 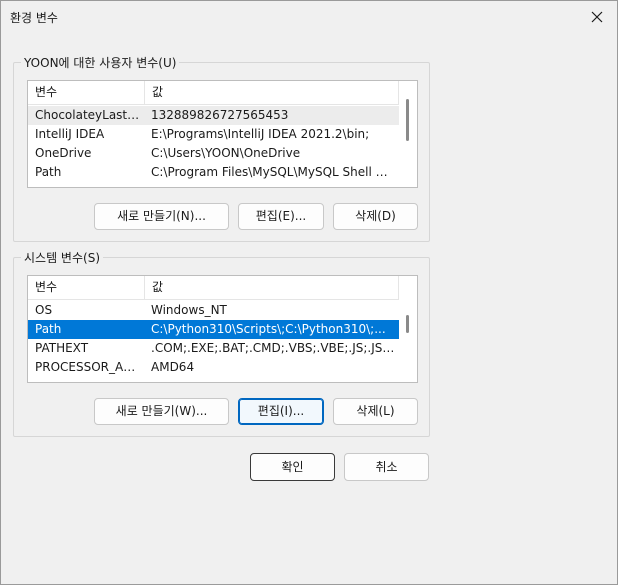 I want to click on variable-name: PATHEXT, so click(x=62, y=348).